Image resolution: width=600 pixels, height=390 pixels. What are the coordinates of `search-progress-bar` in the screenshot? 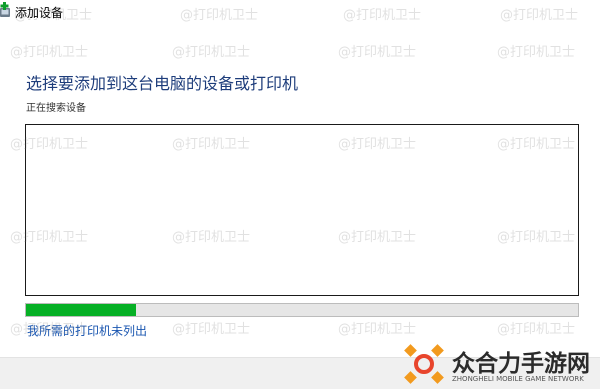 It's located at (302, 310).